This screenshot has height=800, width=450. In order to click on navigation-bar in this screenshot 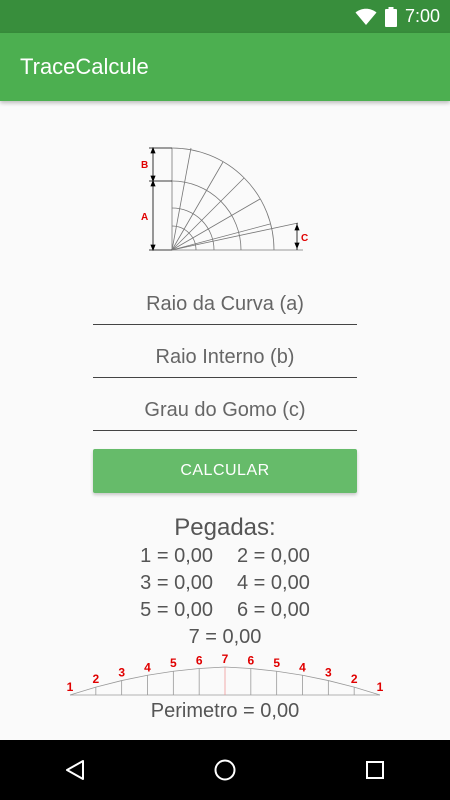, I will do `click(225, 770)`.